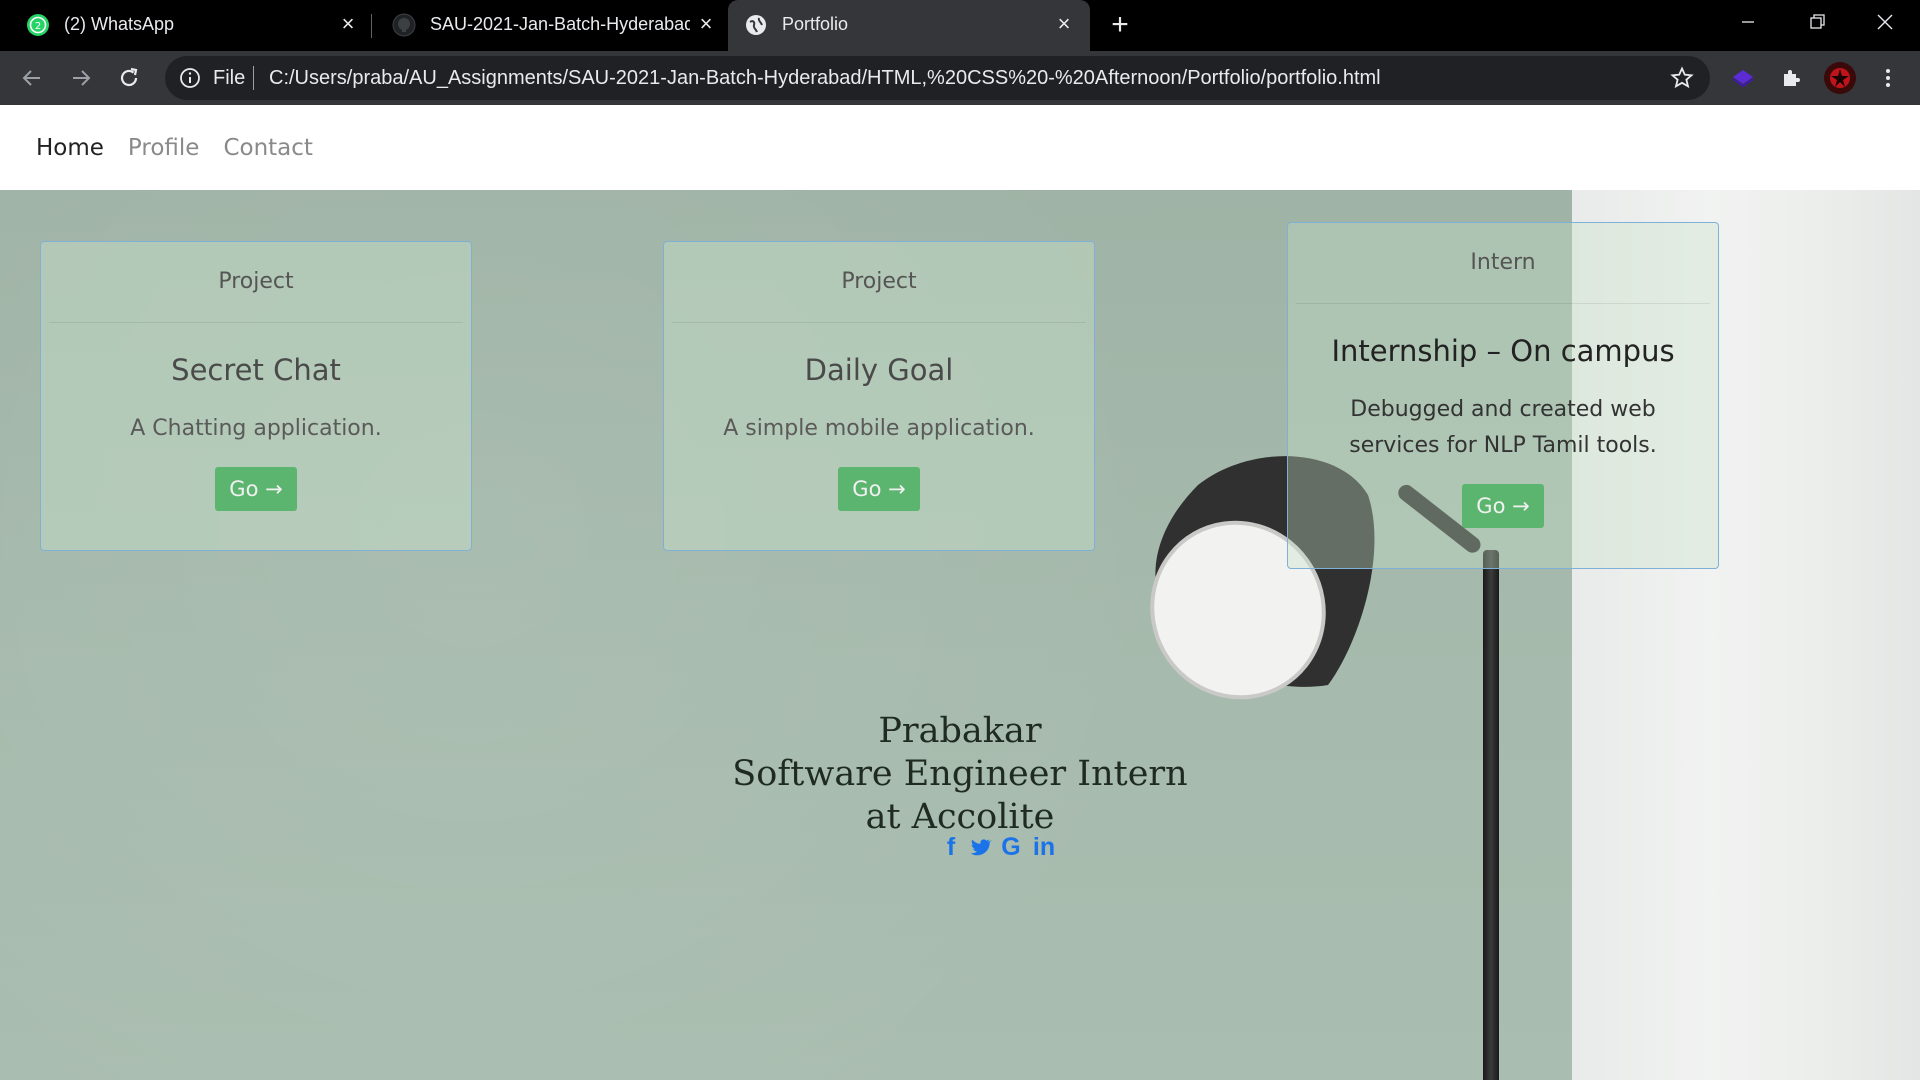 Image resolution: width=1920 pixels, height=1080 pixels. I want to click on tab-whatsapp: 2 (2) WhatsApp ×, so click(188, 25).